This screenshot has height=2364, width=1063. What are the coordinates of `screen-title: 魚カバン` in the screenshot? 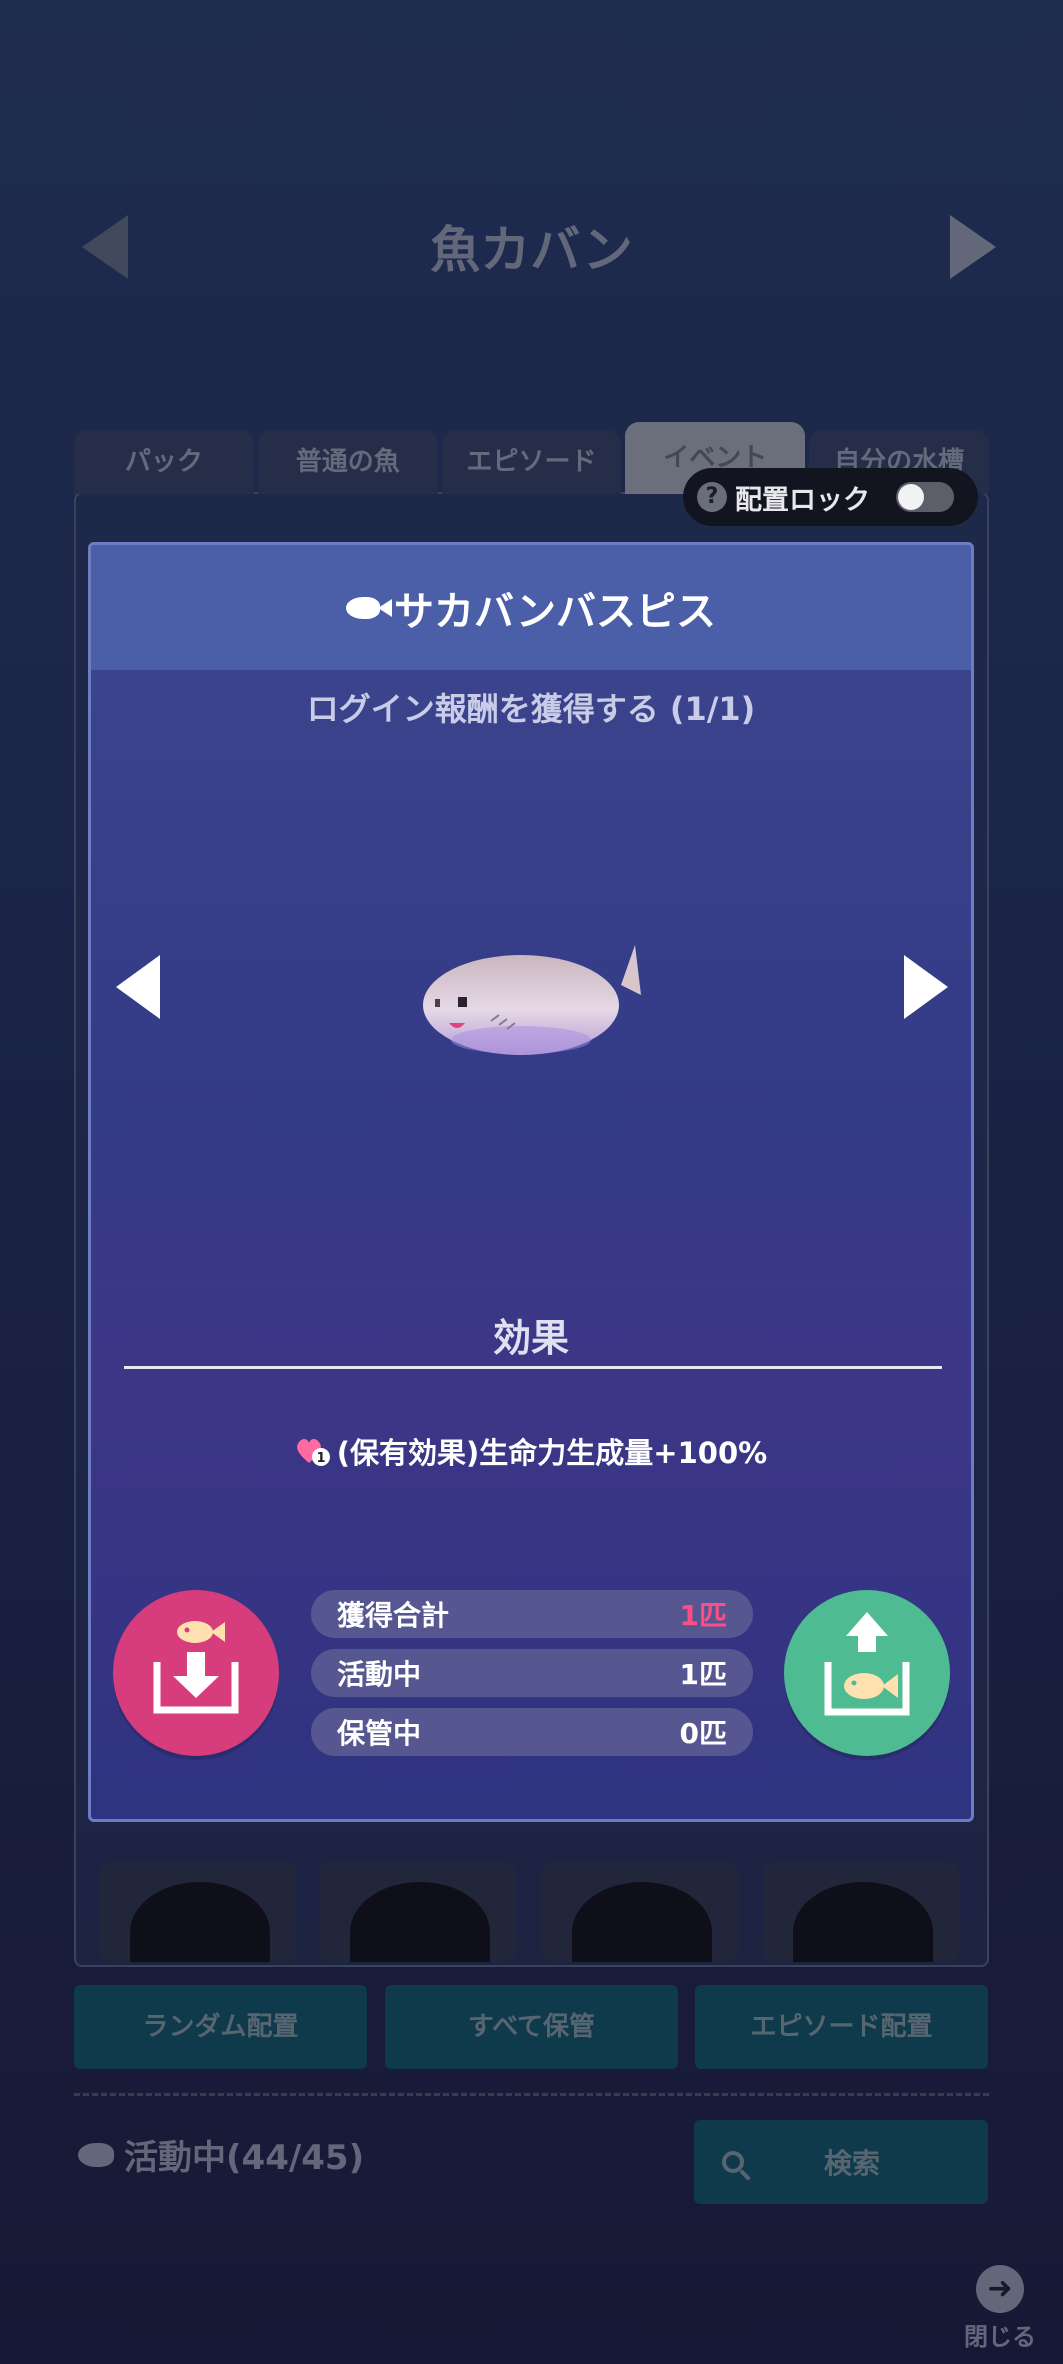 It's located at (531, 250).